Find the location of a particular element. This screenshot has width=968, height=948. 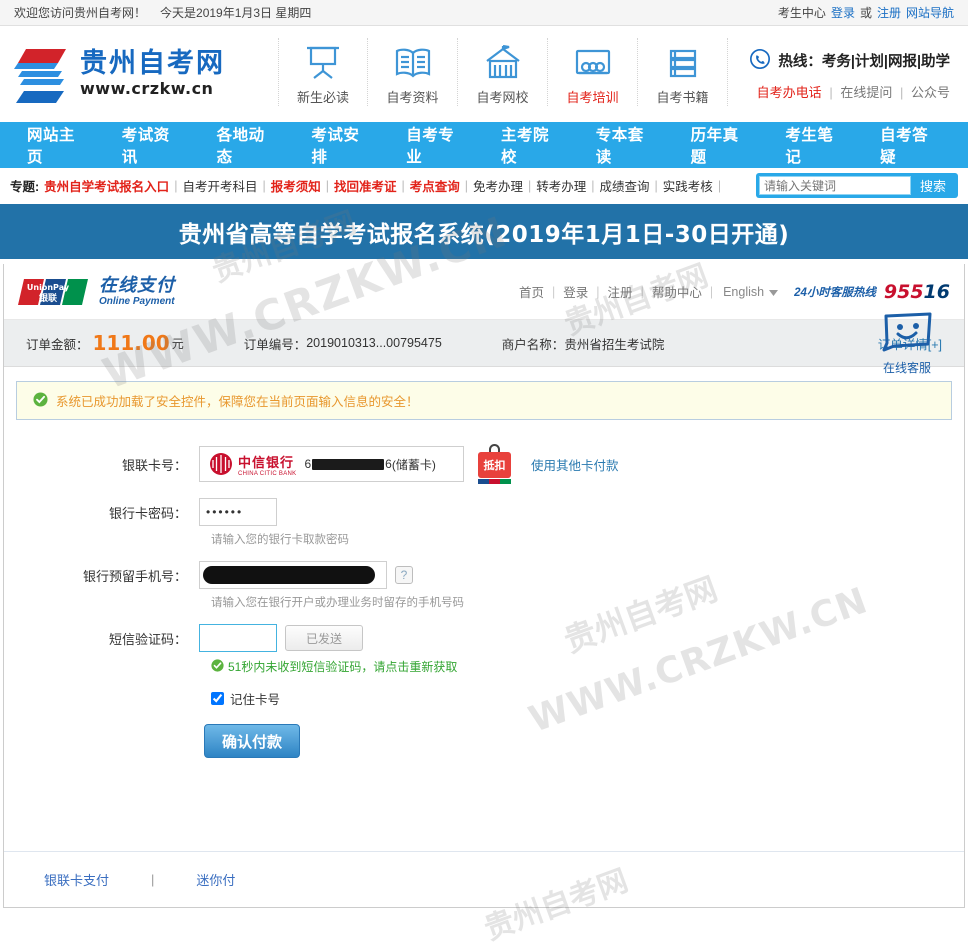

success-check-icon is located at coordinates (40, 400).